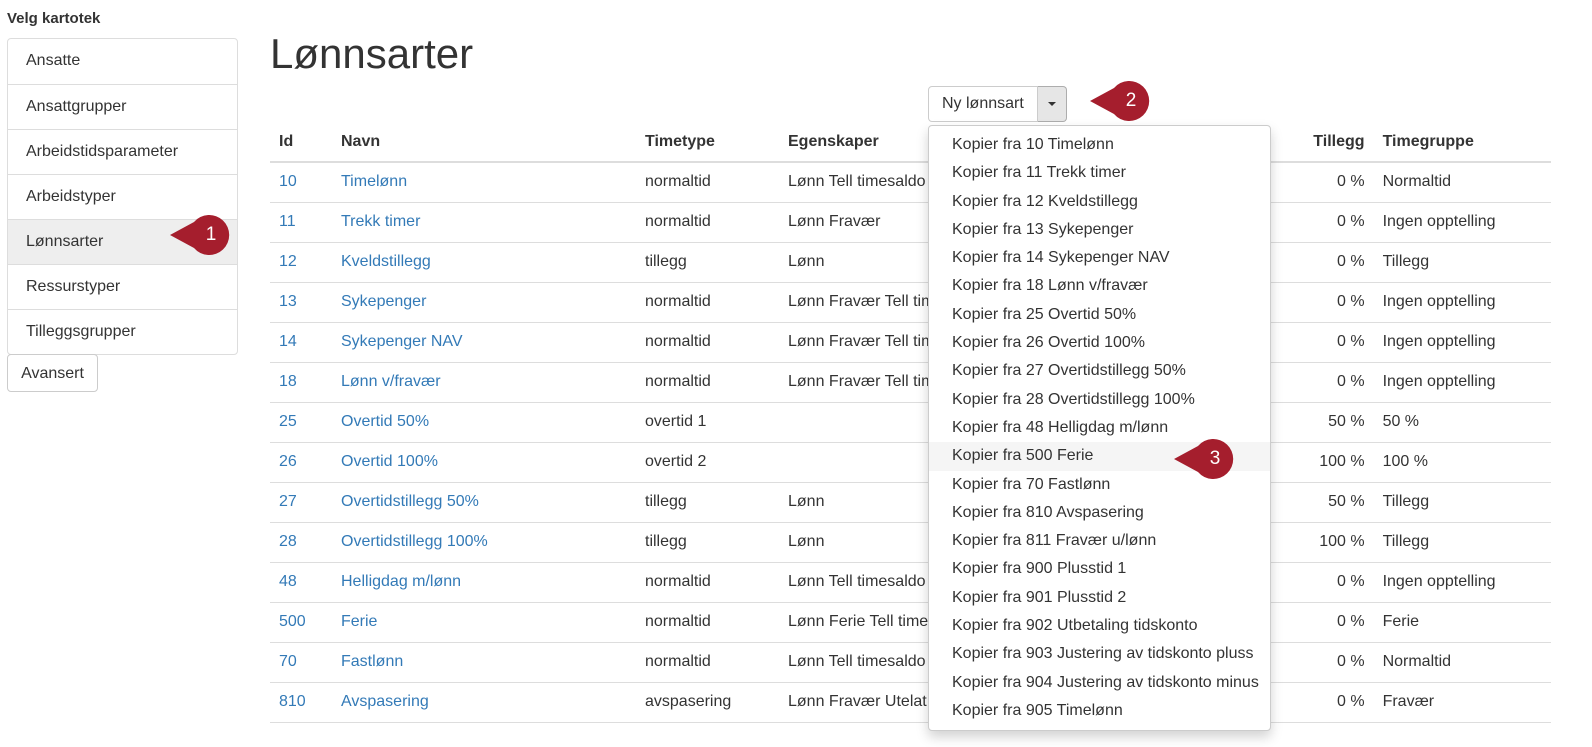 This screenshot has width=1592, height=747. I want to click on header-navn: Navn, so click(484, 142).